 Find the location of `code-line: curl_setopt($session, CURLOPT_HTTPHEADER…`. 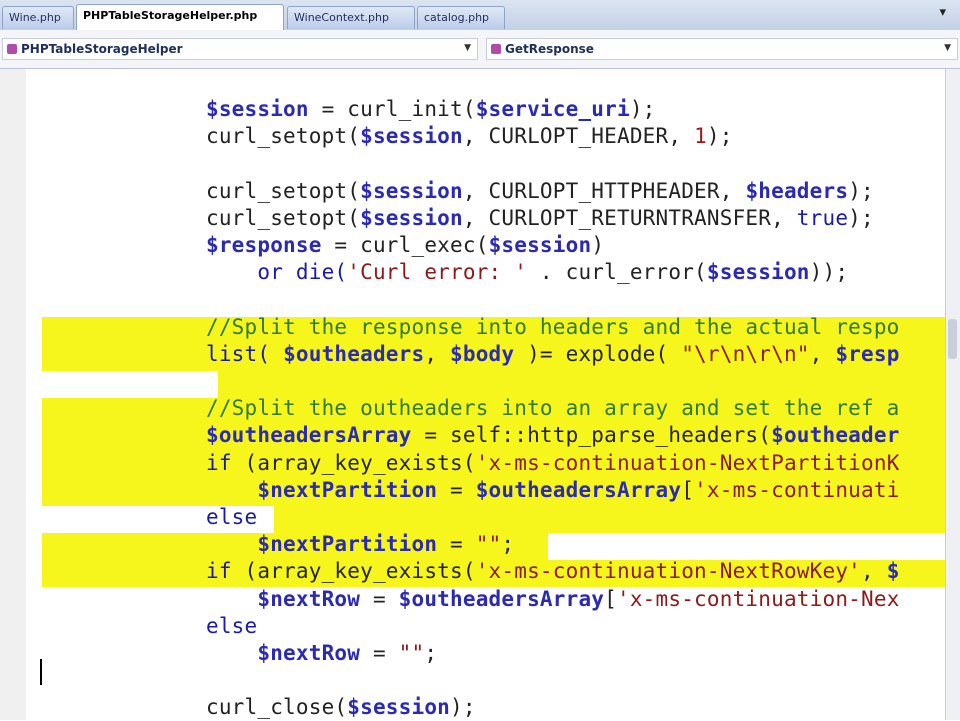

code-line: curl_setopt($session, CURLOPT_HTTPHEADER… is located at coordinates (540, 191).